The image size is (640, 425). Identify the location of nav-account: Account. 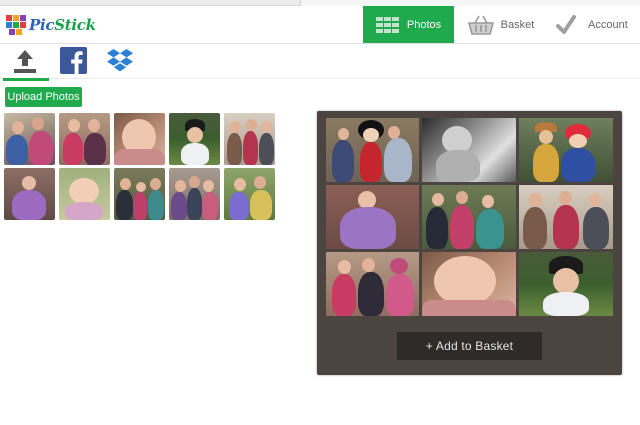
(594, 24).